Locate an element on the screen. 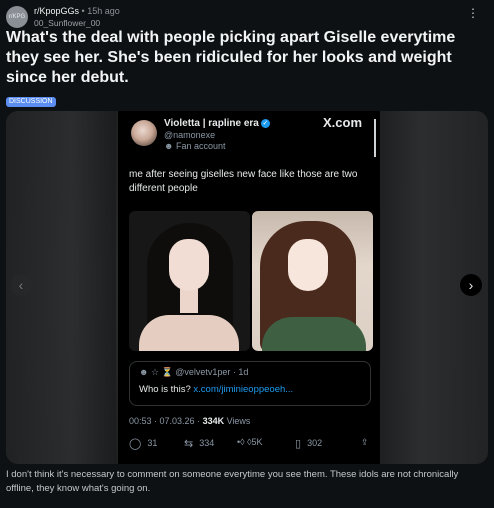  author-username: 00_Sunflower_00 is located at coordinates (67, 23).